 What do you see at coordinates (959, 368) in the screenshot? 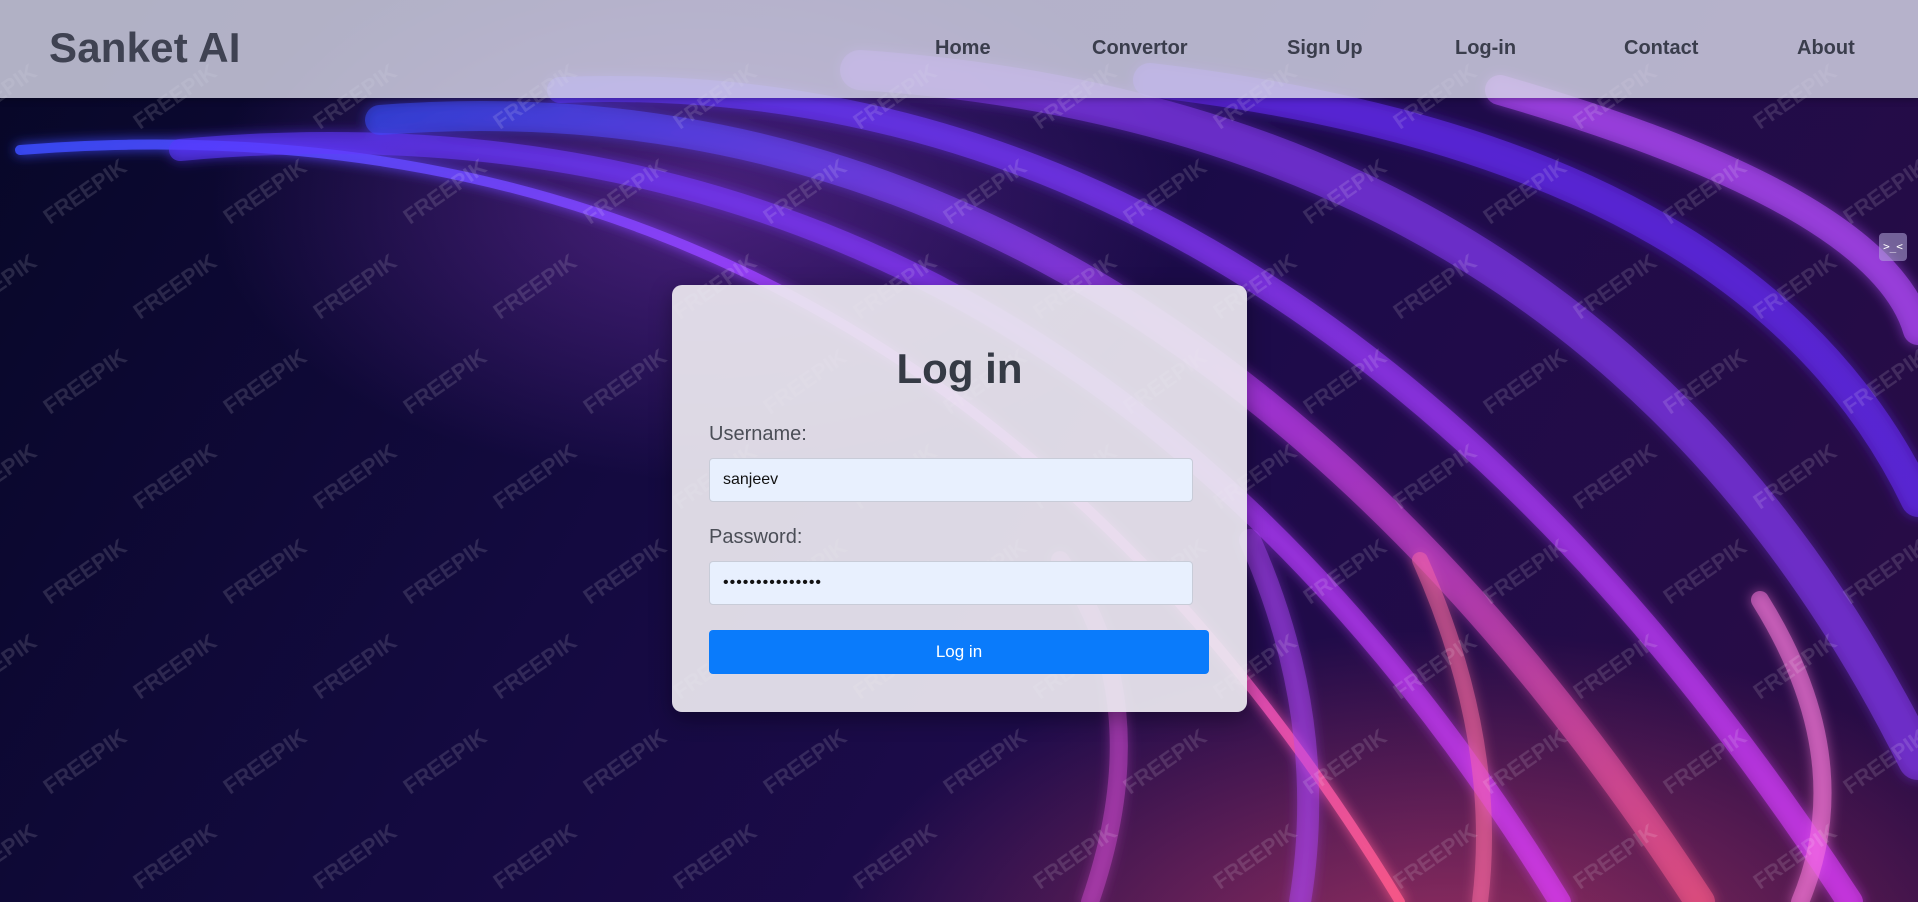
I see `login-title: Log in` at bounding box center [959, 368].